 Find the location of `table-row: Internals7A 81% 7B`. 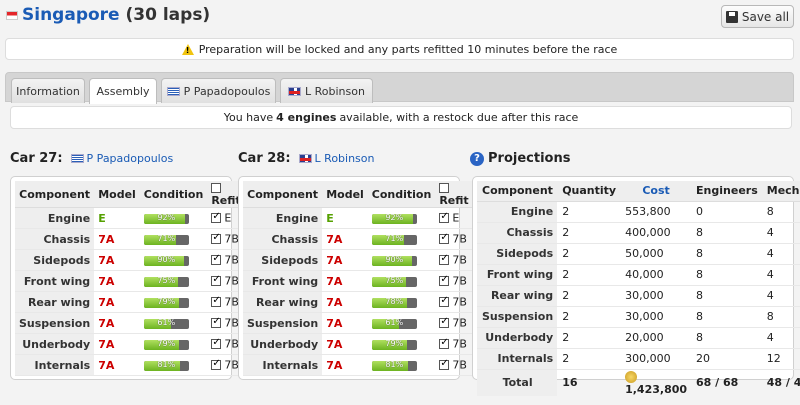

table-row: Internals7A 81% 7B is located at coordinates (358, 365).